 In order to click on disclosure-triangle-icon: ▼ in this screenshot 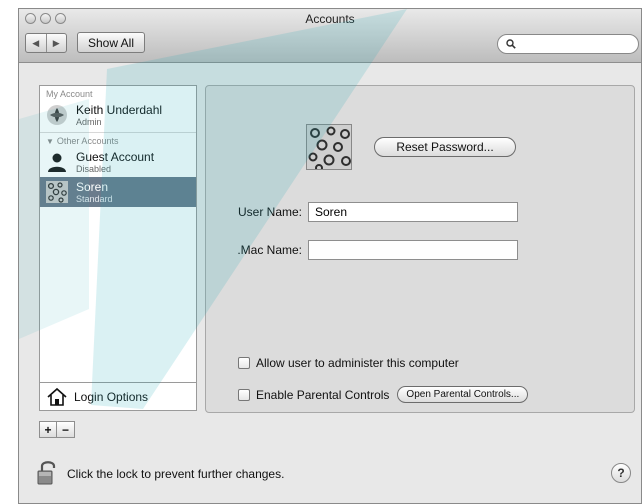, I will do `click(50, 141)`.